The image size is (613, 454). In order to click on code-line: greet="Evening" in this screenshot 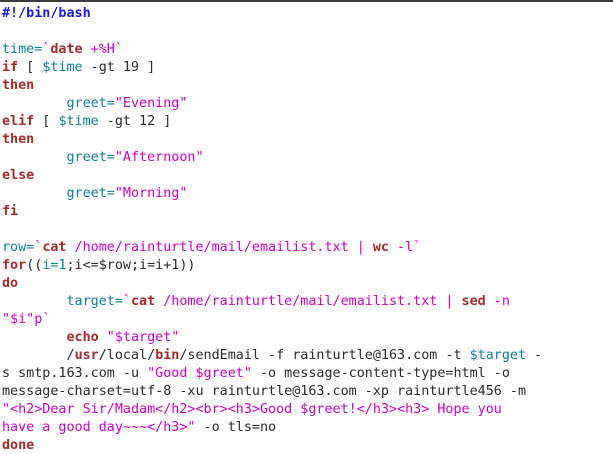, I will do `click(95, 104)`.